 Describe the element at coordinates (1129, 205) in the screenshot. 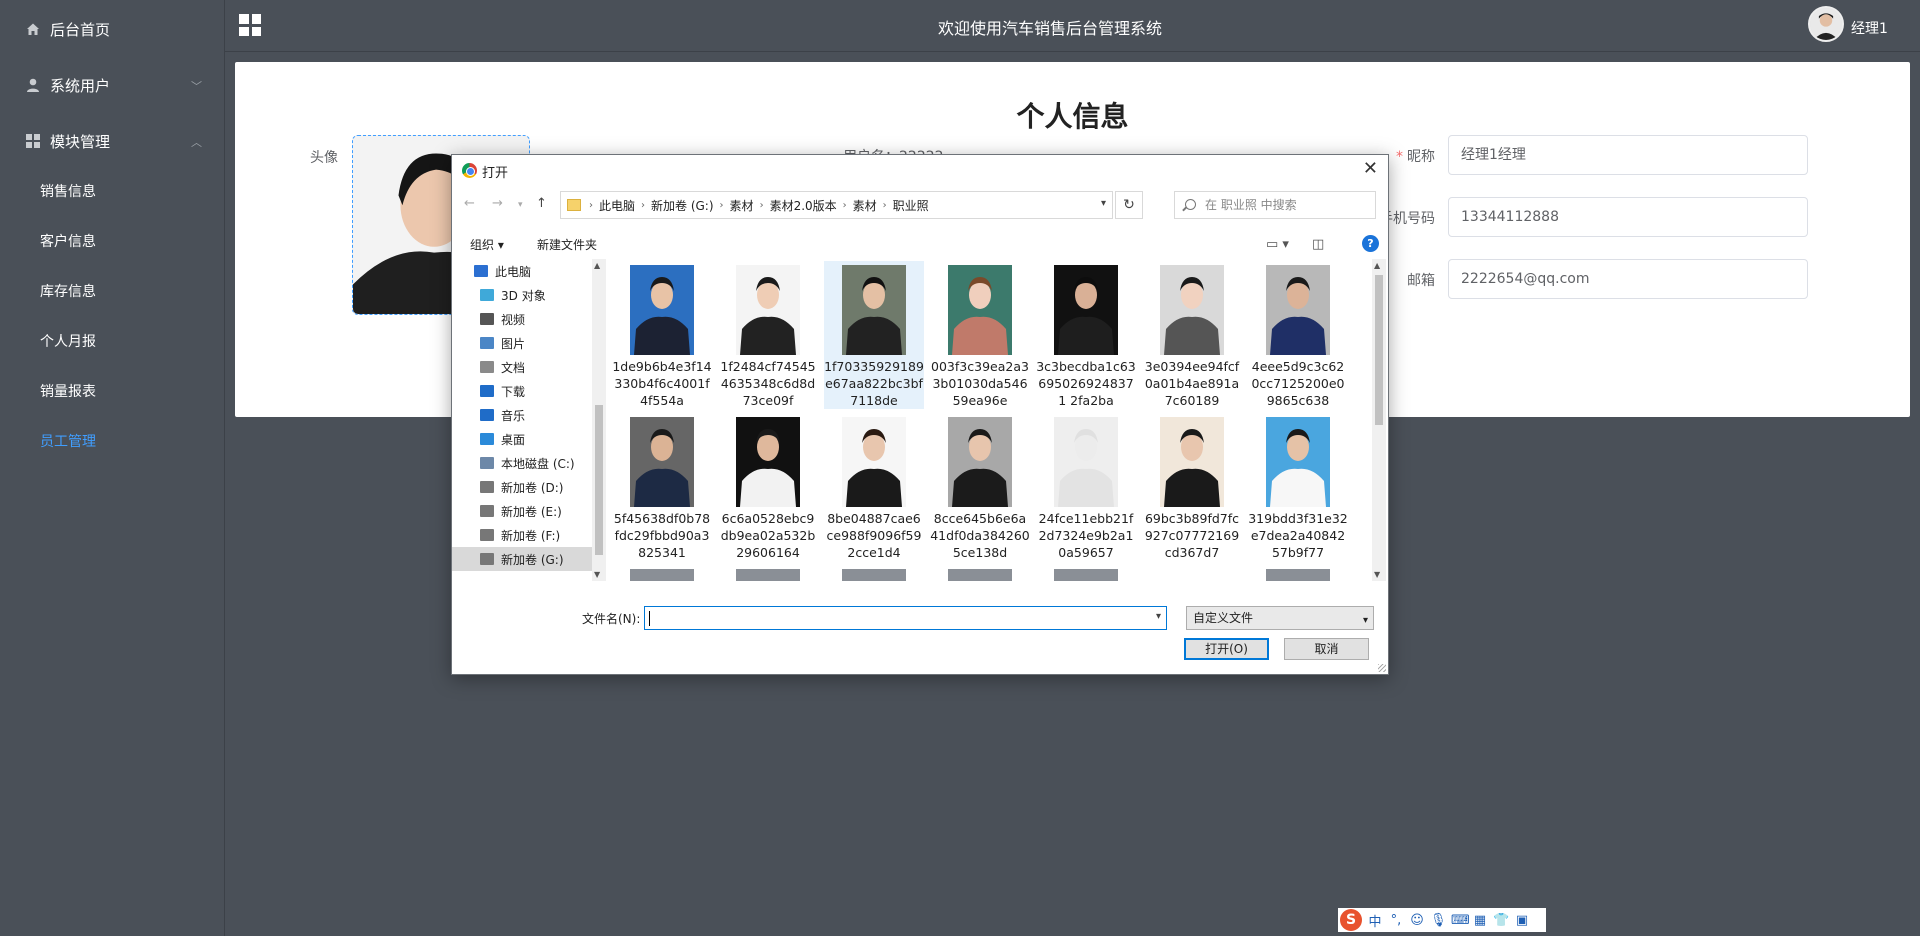

I see `refresh-icon: ↻` at that location.